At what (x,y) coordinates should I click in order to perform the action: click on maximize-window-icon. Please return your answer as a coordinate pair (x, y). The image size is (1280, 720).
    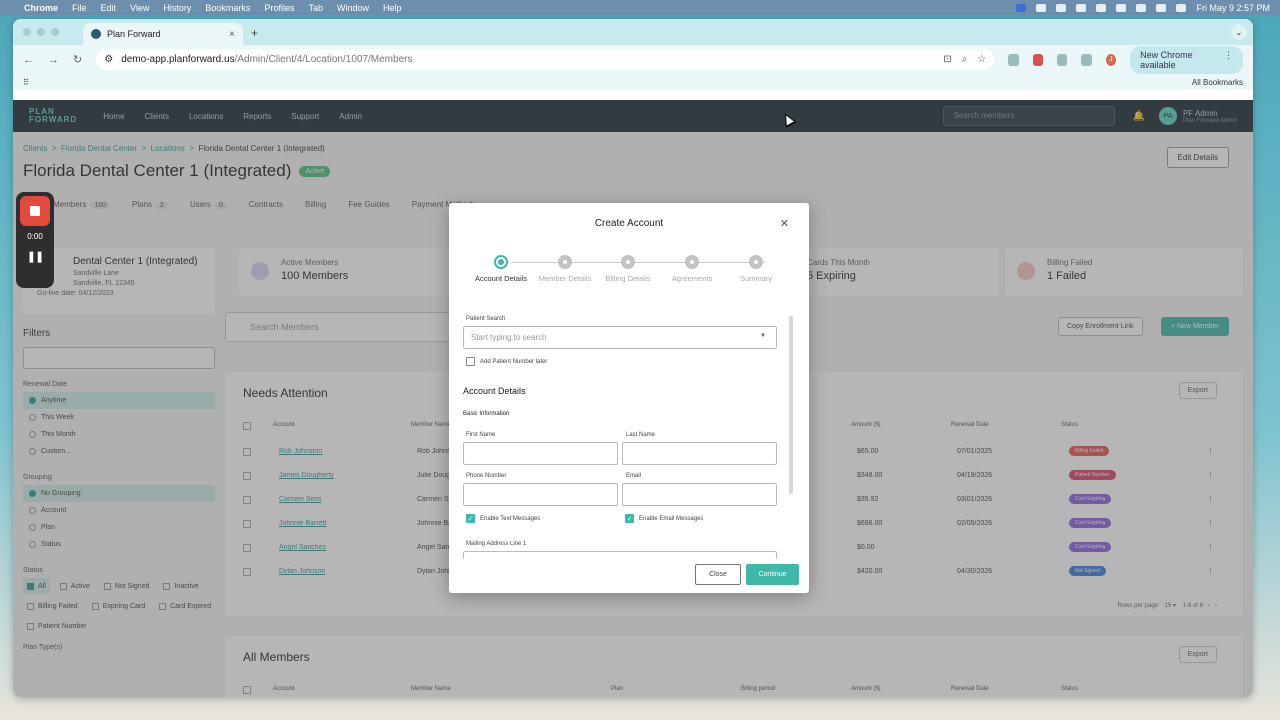
    Looking at the image, I should click on (55, 32).